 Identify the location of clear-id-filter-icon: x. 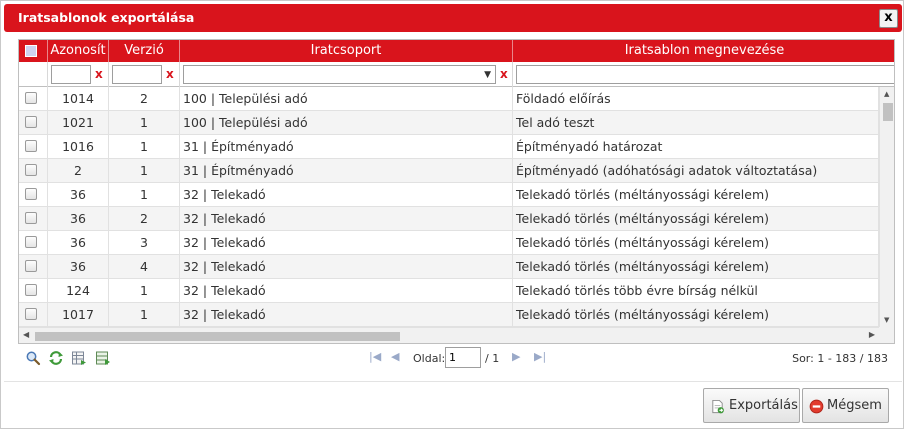
(99, 74).